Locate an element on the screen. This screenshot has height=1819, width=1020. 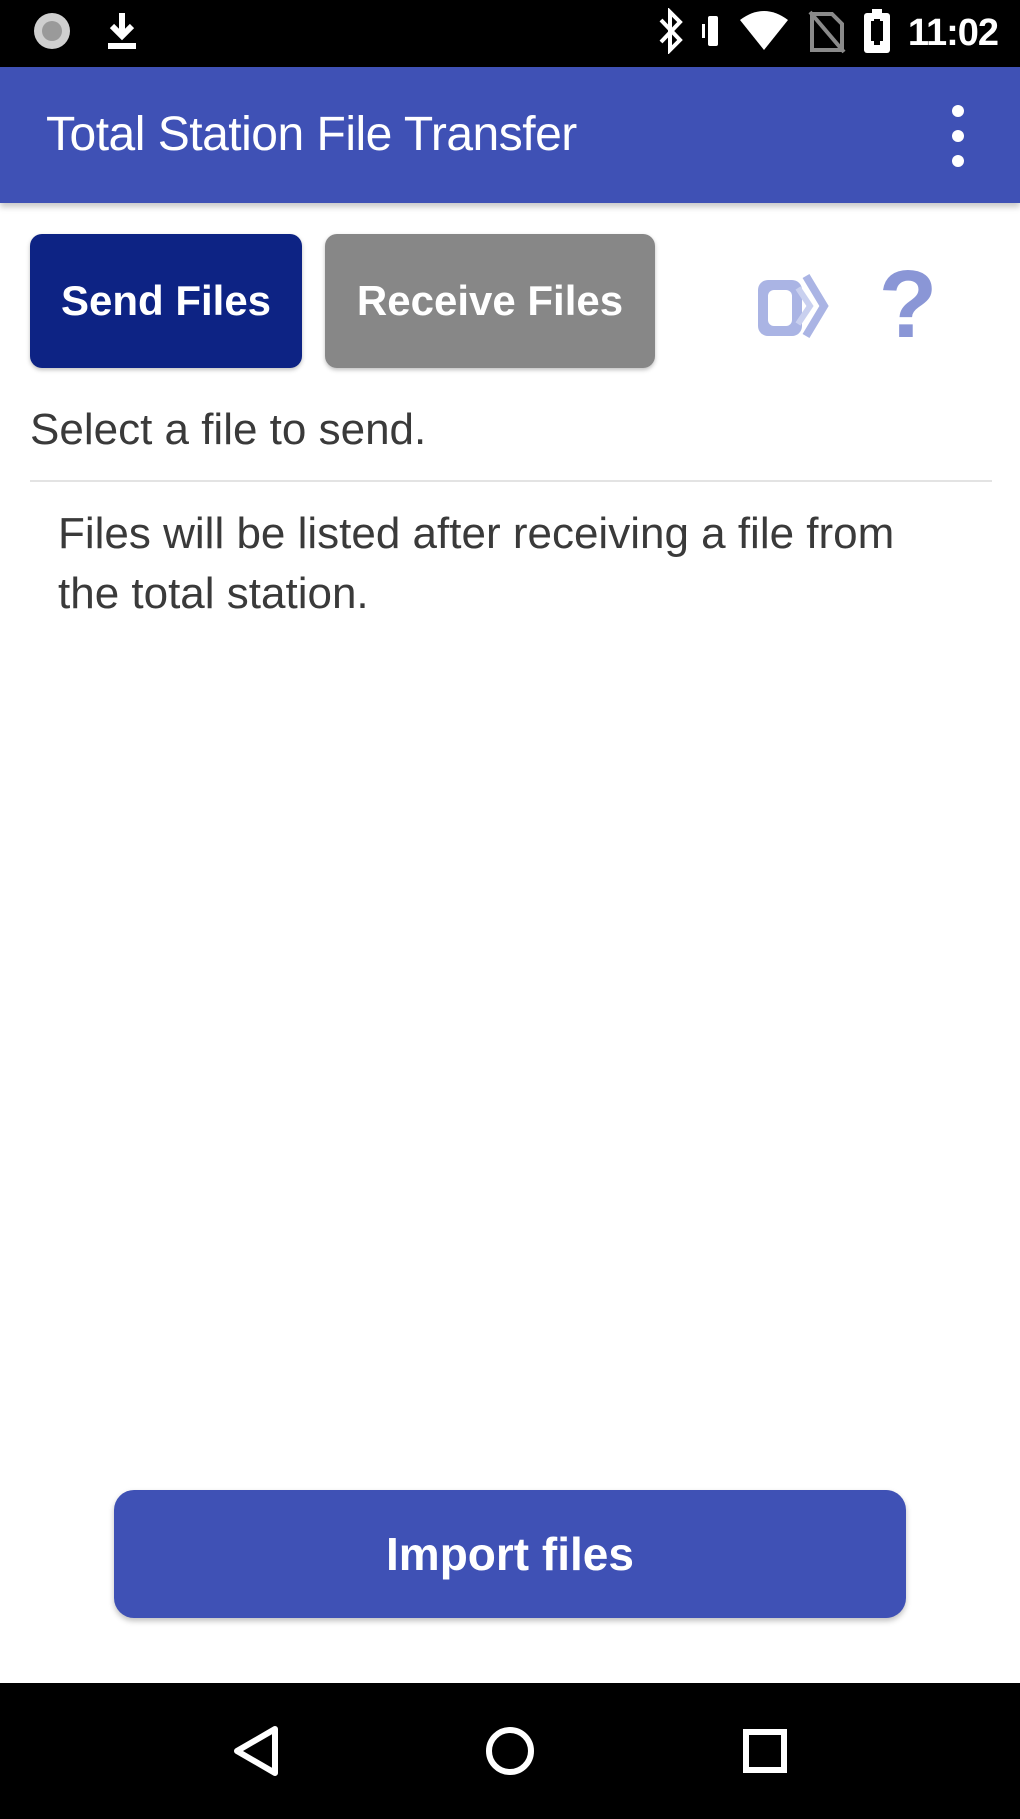
help-icon: ? is located at coordinates (908, 305).